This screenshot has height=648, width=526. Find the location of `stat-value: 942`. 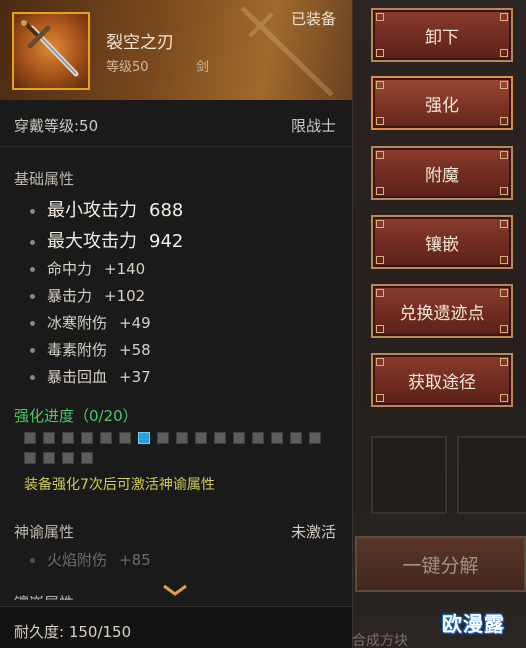

stat-value: 942 is located at coordinates (166, 241).